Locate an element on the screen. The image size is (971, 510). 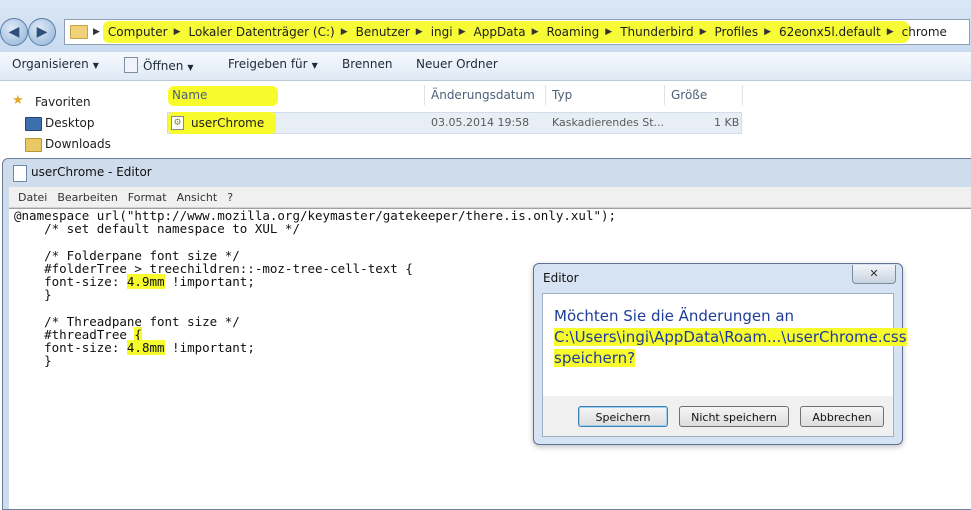
document-icon is located at coordinates (131, 65).